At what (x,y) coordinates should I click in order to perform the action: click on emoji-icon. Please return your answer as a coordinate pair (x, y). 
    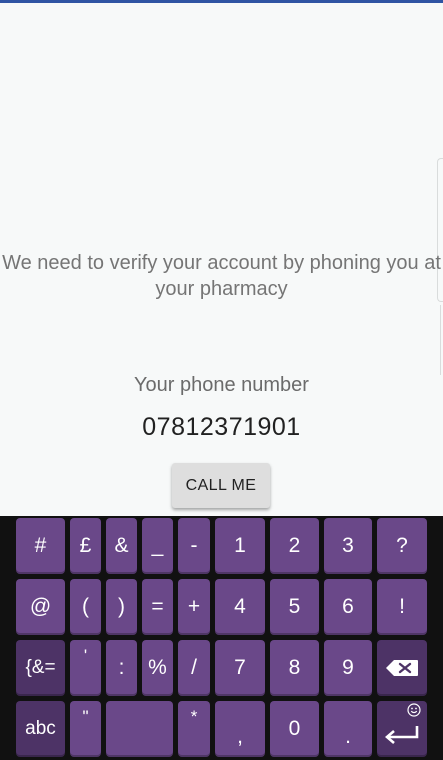
    Looking at the image, I should click on (414, 710).